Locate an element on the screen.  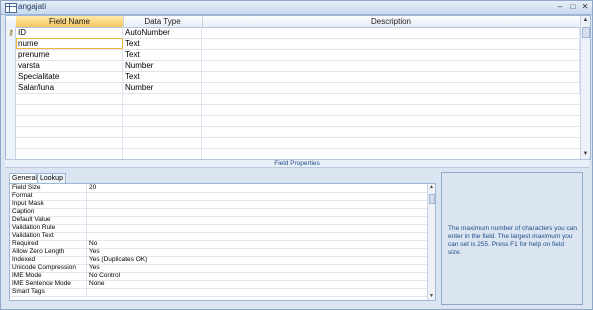
maximize-button: □ is located at coordinates (573, 7).